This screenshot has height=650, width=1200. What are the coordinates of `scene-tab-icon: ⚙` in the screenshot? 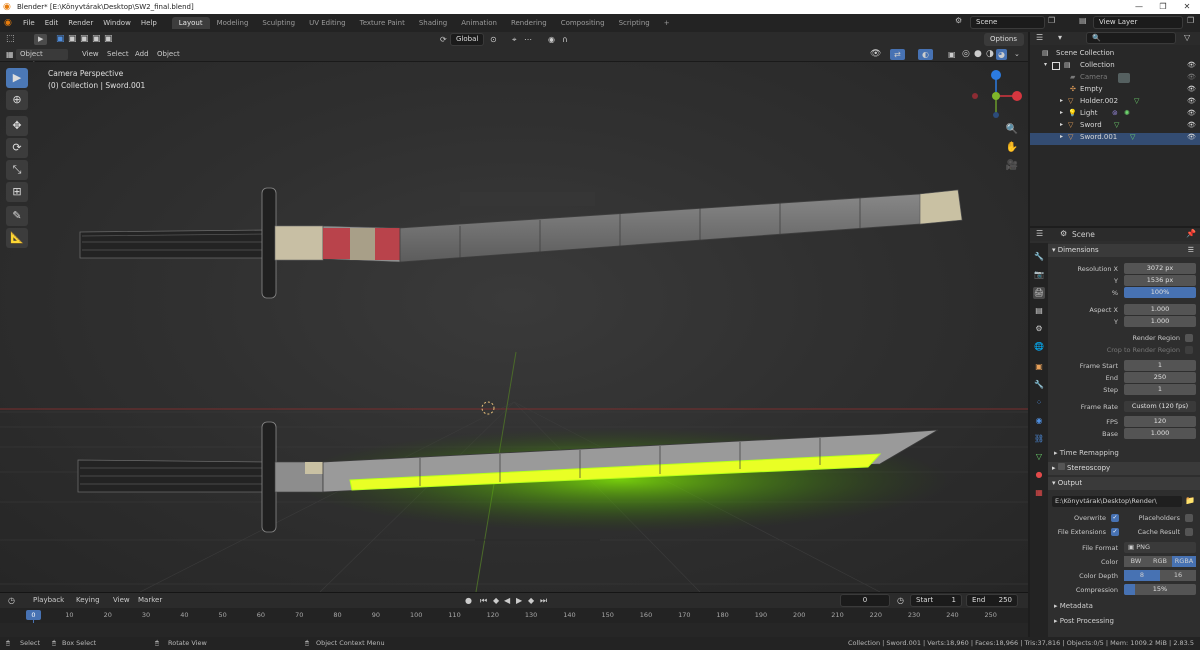 It's located at (1039, 329).